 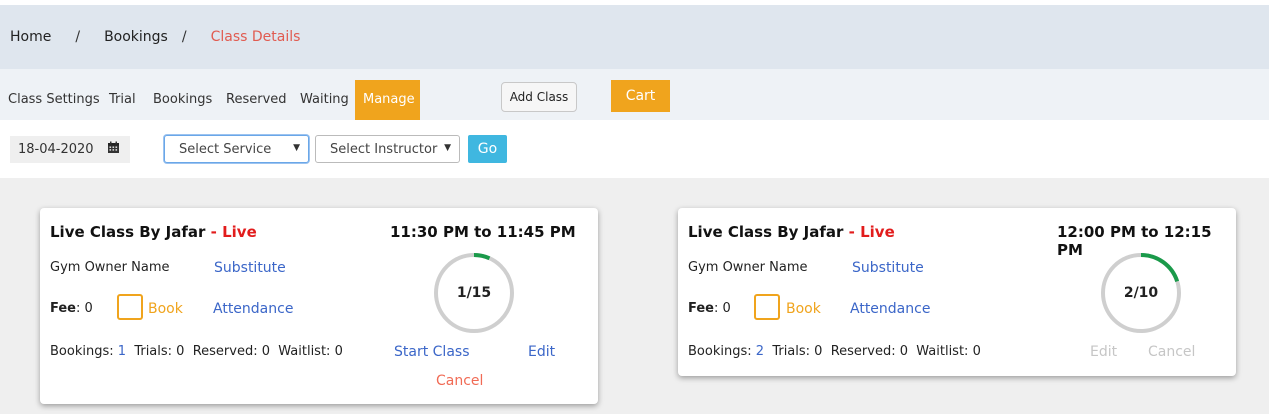 I want to click on tab-bookings: Bookings, so click(x=182, y=100).